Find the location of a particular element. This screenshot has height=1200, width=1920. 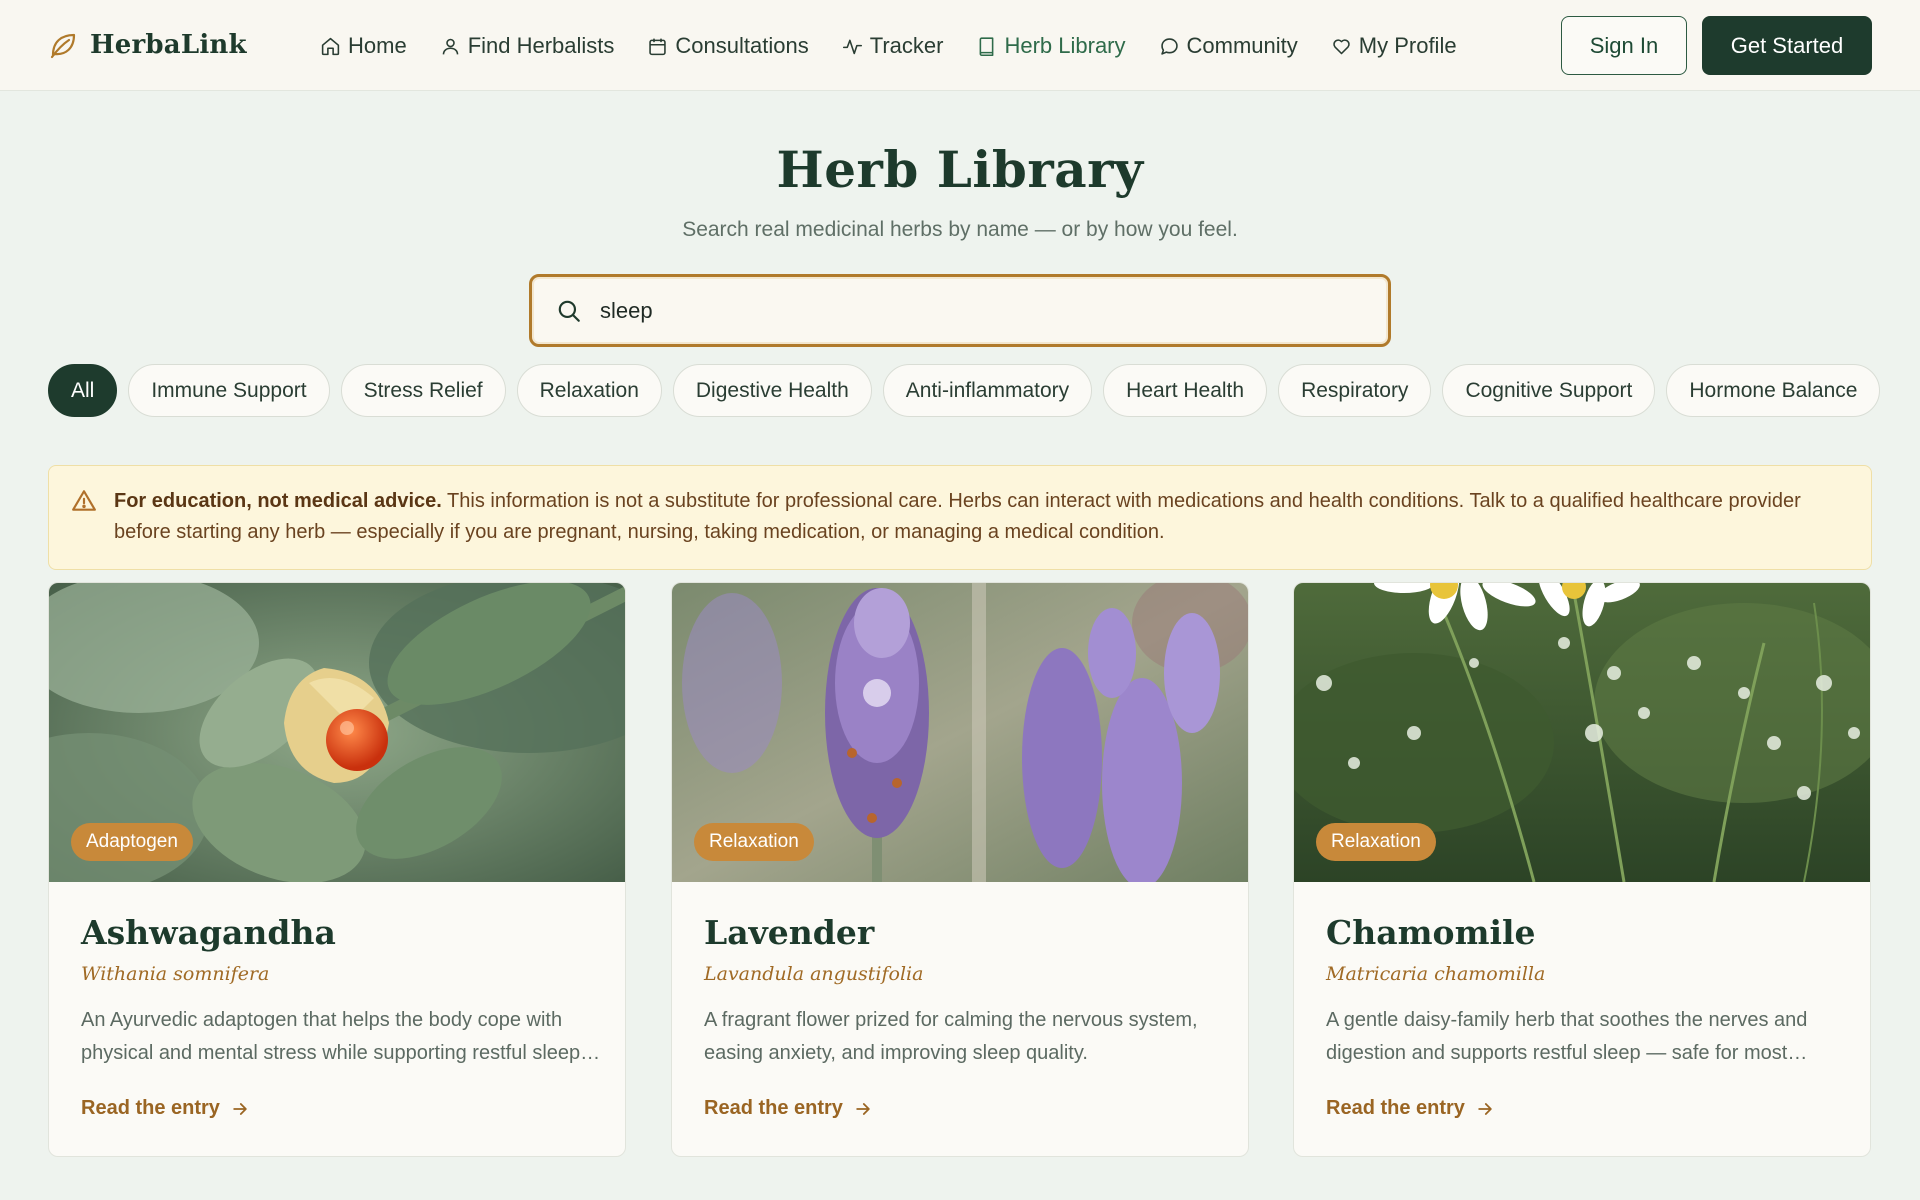

chip-respiratory: Respiratory is located at coordinates (1355, 390).